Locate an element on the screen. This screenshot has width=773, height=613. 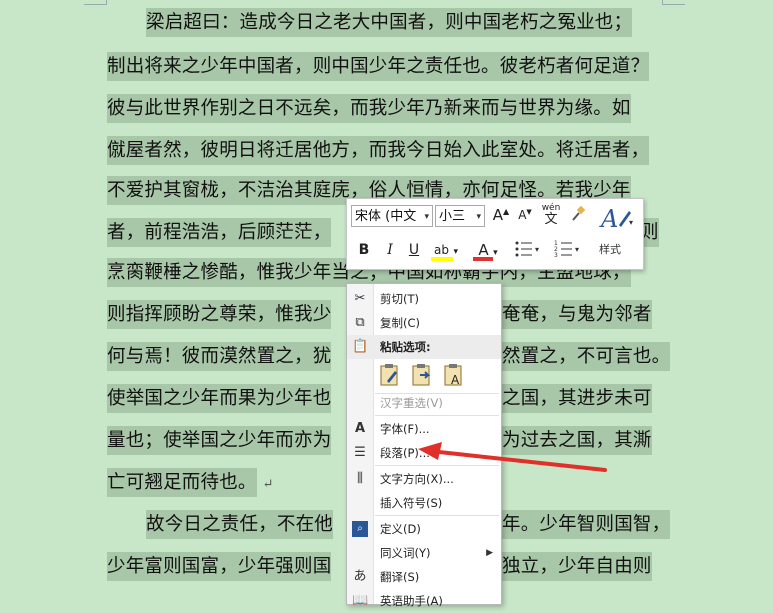
page-corner-mark-right is located at coordinates (673, 2).